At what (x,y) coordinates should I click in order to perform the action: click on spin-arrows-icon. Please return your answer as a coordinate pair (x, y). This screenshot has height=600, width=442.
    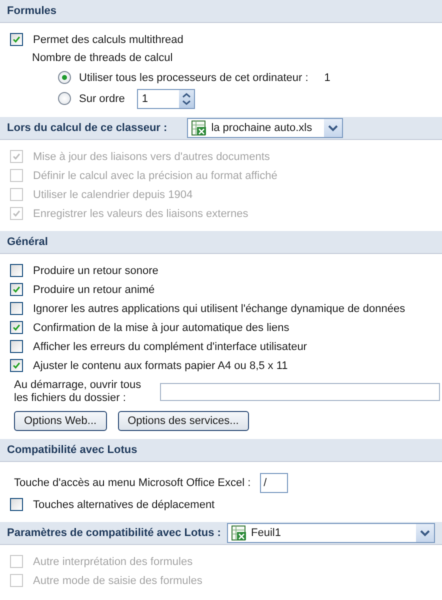
    Looking at the image, I should click on (186, 99).